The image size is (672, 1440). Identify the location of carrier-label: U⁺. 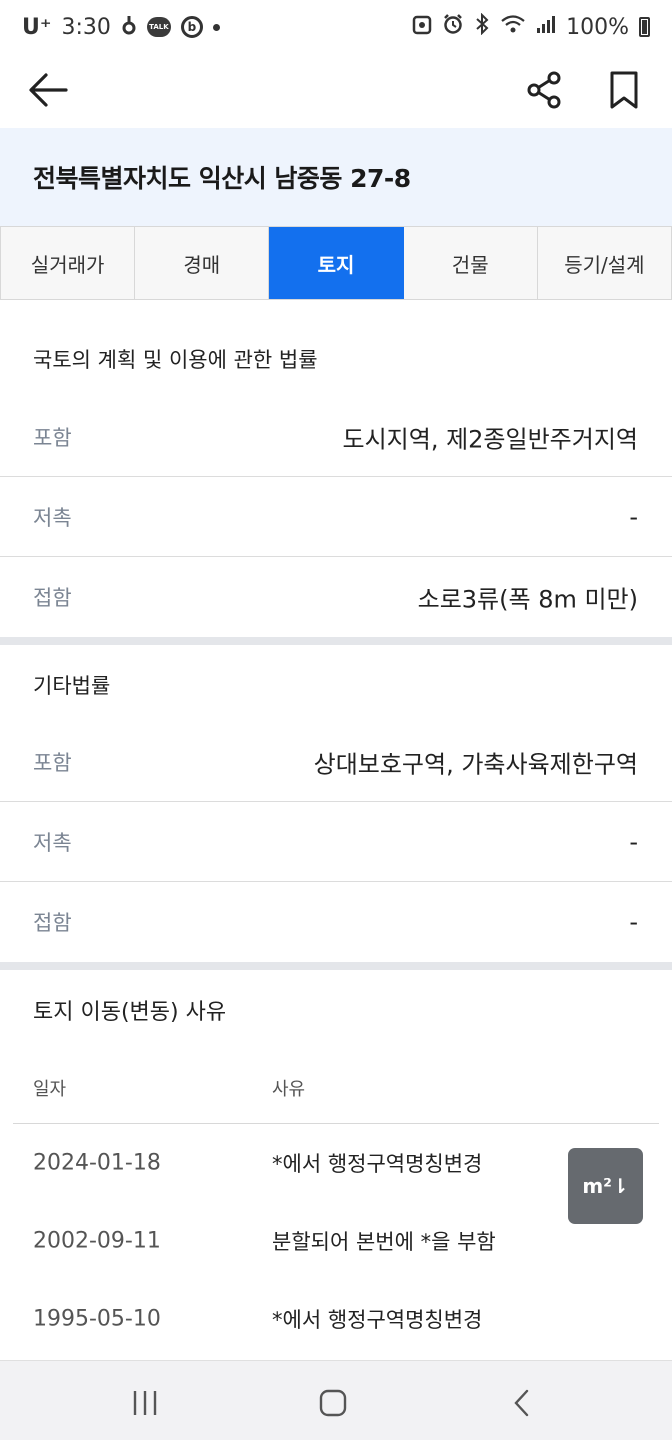
(37, 27).